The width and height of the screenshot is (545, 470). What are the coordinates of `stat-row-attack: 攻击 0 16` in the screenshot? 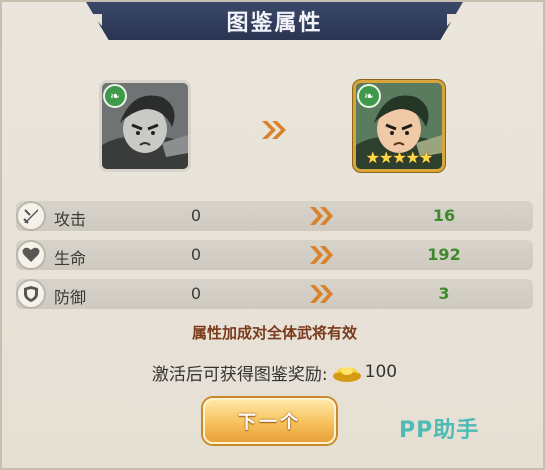 It's located at (274, 216).